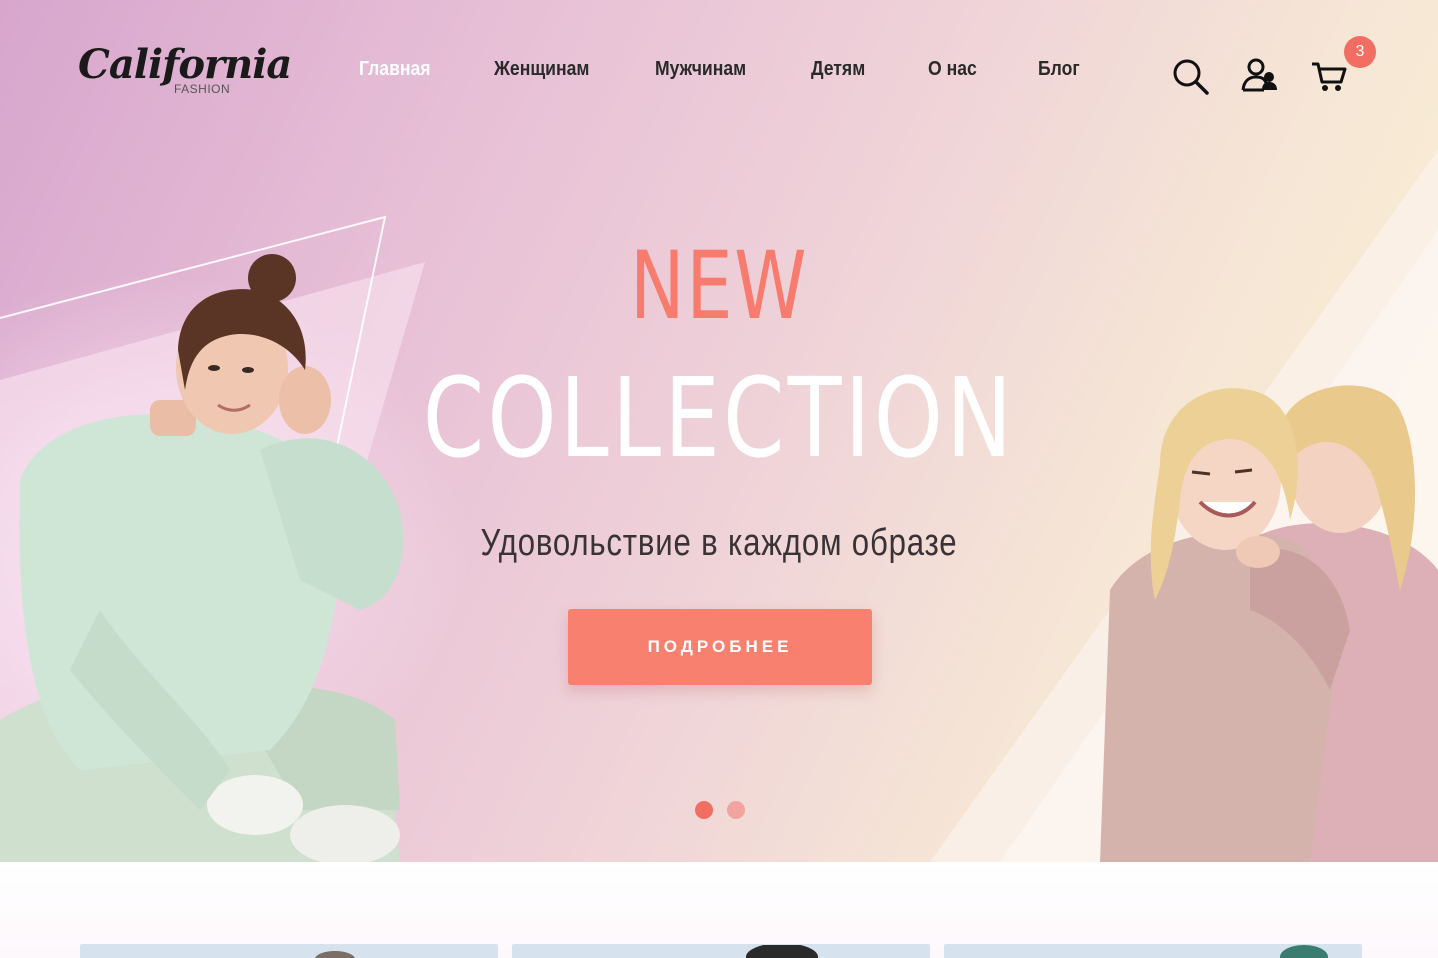 Image resolution: width=1438 pixels, height=958 pixels. What do you see at coordinates (1360, 52) in the screenshot?
I see `cart-count-badge: 3` at bounding box center [1360, 52].